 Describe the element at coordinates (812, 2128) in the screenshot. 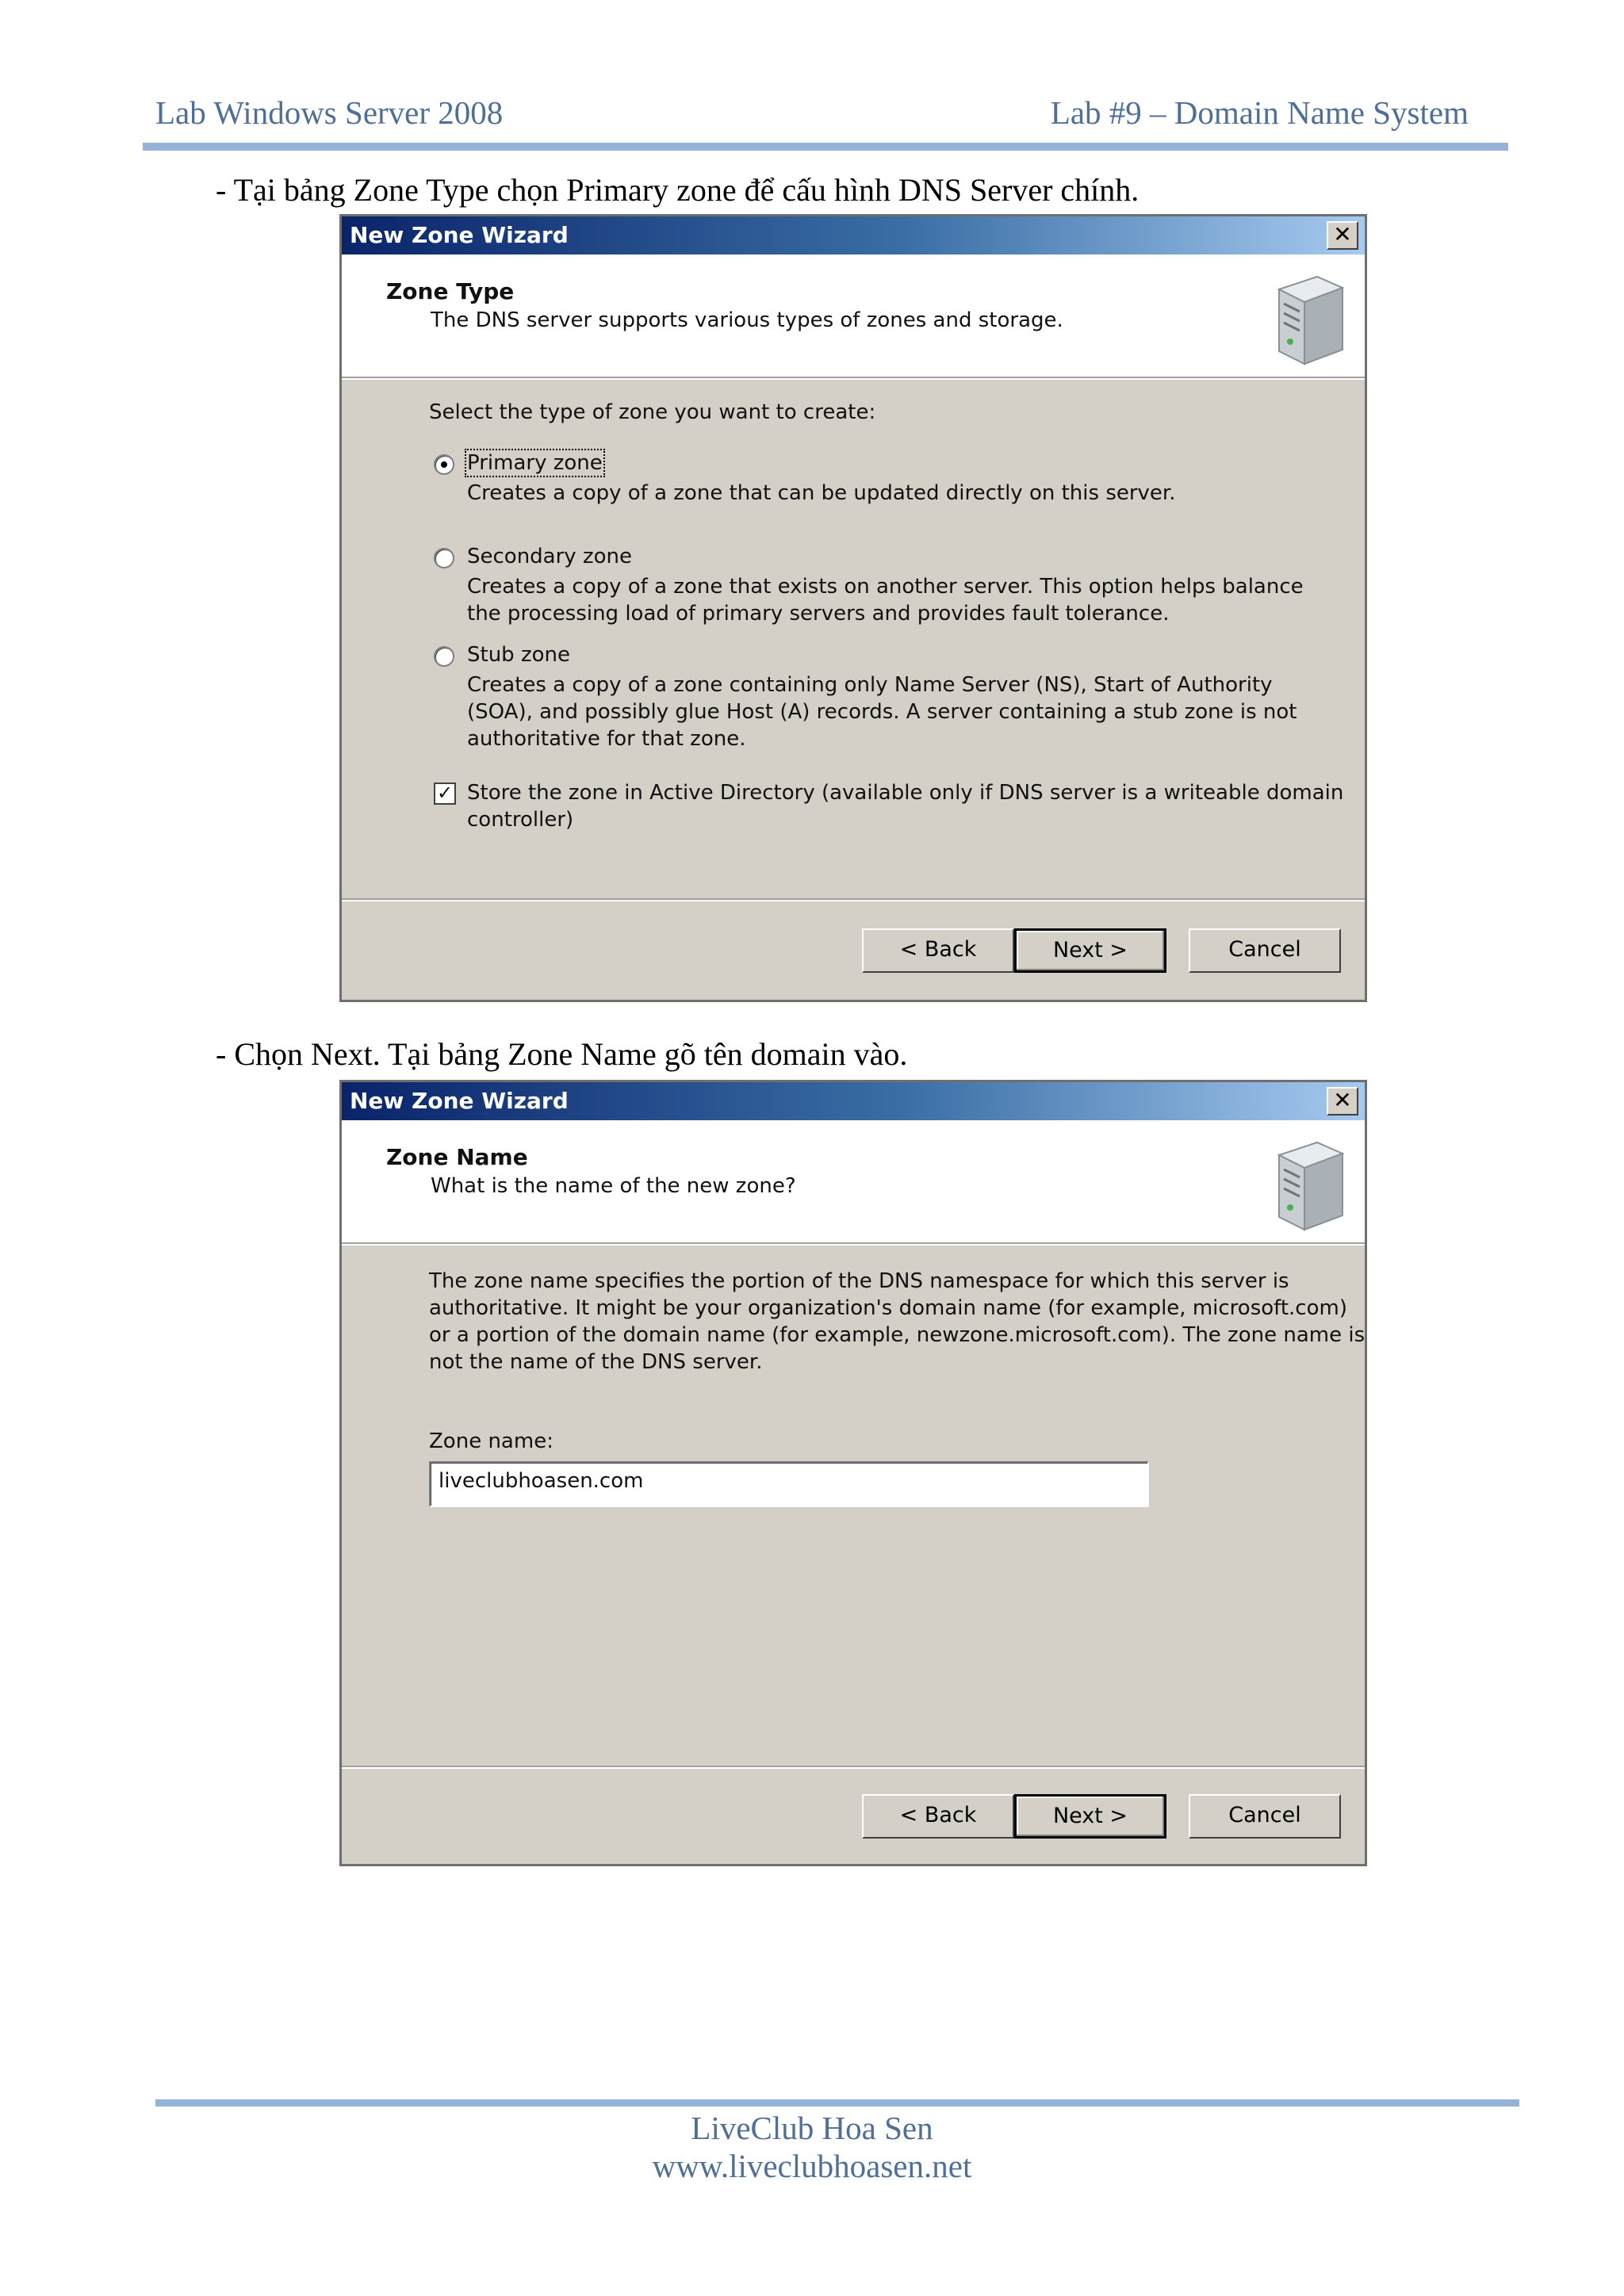

I see `footer-org: LiveClub Hoa Sen` at that location.